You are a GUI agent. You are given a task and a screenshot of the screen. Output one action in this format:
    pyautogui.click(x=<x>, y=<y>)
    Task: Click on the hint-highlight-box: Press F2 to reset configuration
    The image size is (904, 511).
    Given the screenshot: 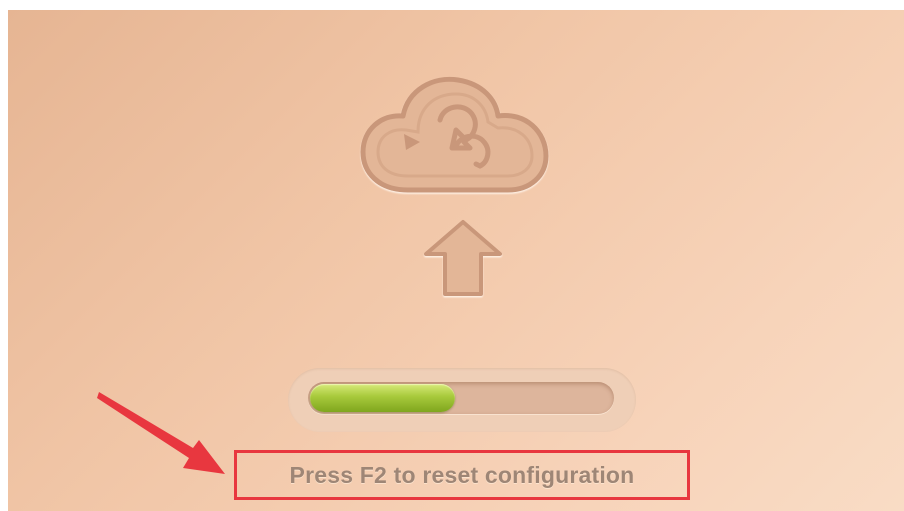 What is the action you would take?
    pyautogui.click(x=462, y=475)
    